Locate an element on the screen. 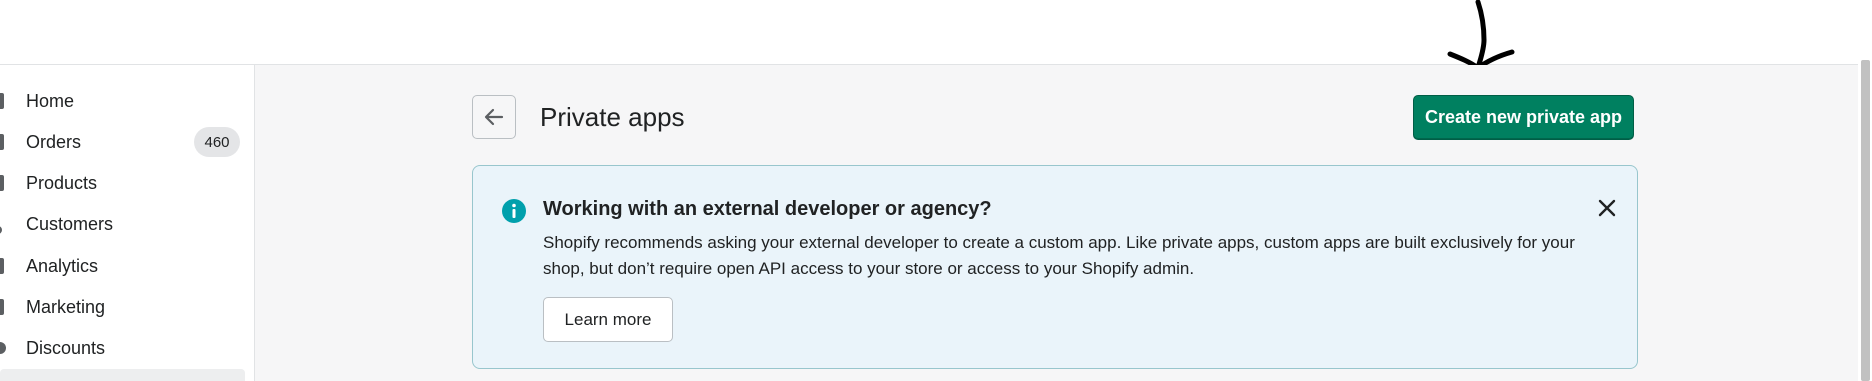  customers-icon is located at coordinates (1, 230).